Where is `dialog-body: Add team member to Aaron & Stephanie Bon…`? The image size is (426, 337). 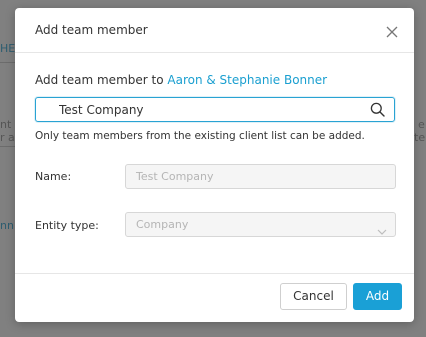 dialog-body: Add team member to Aaron & Stephanie Bon… is located at coordinates (215, 80).